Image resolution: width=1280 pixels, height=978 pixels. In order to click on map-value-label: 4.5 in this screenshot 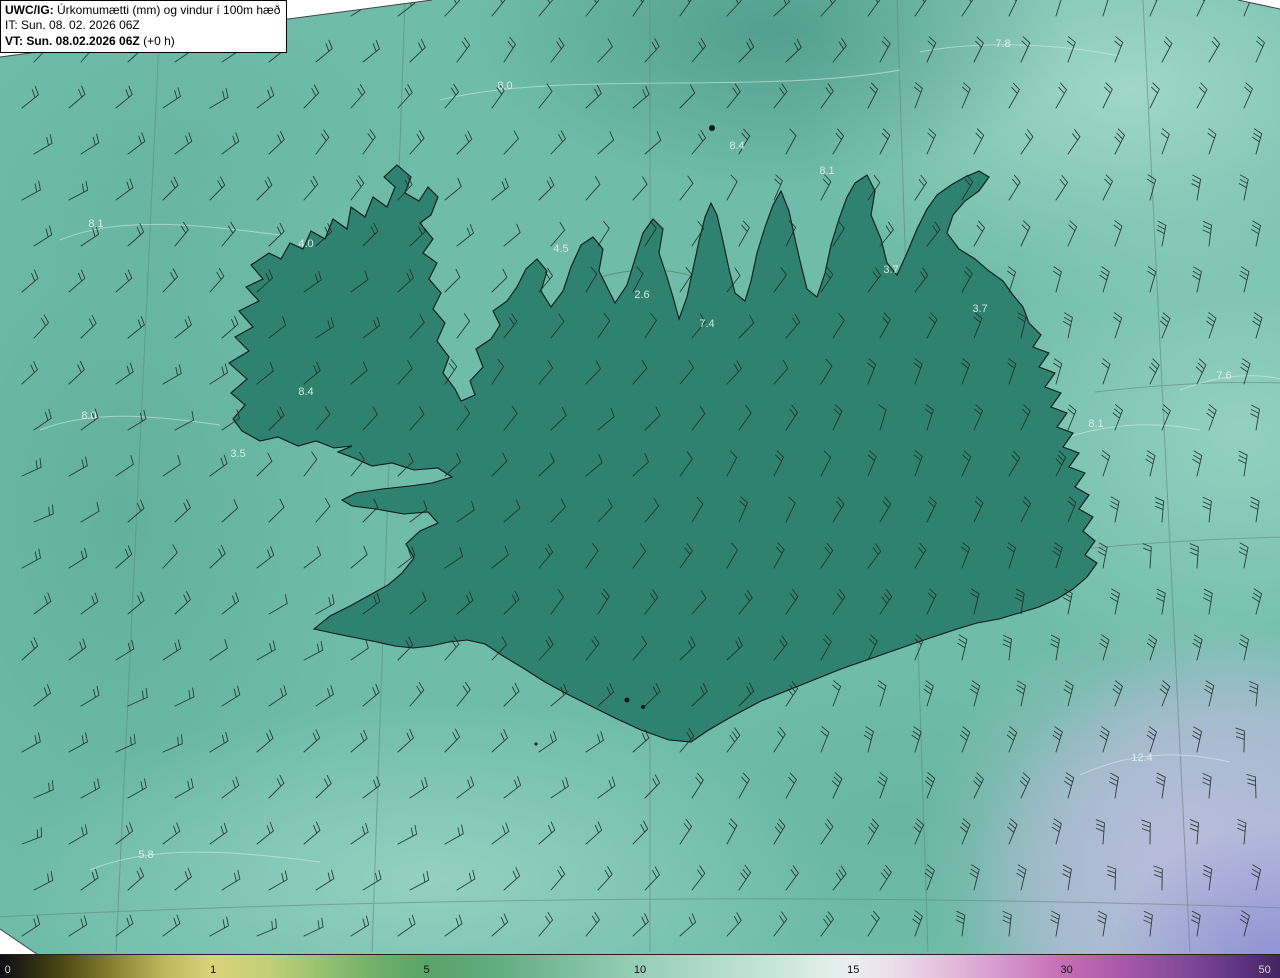, I will do `click(560, 249)`.